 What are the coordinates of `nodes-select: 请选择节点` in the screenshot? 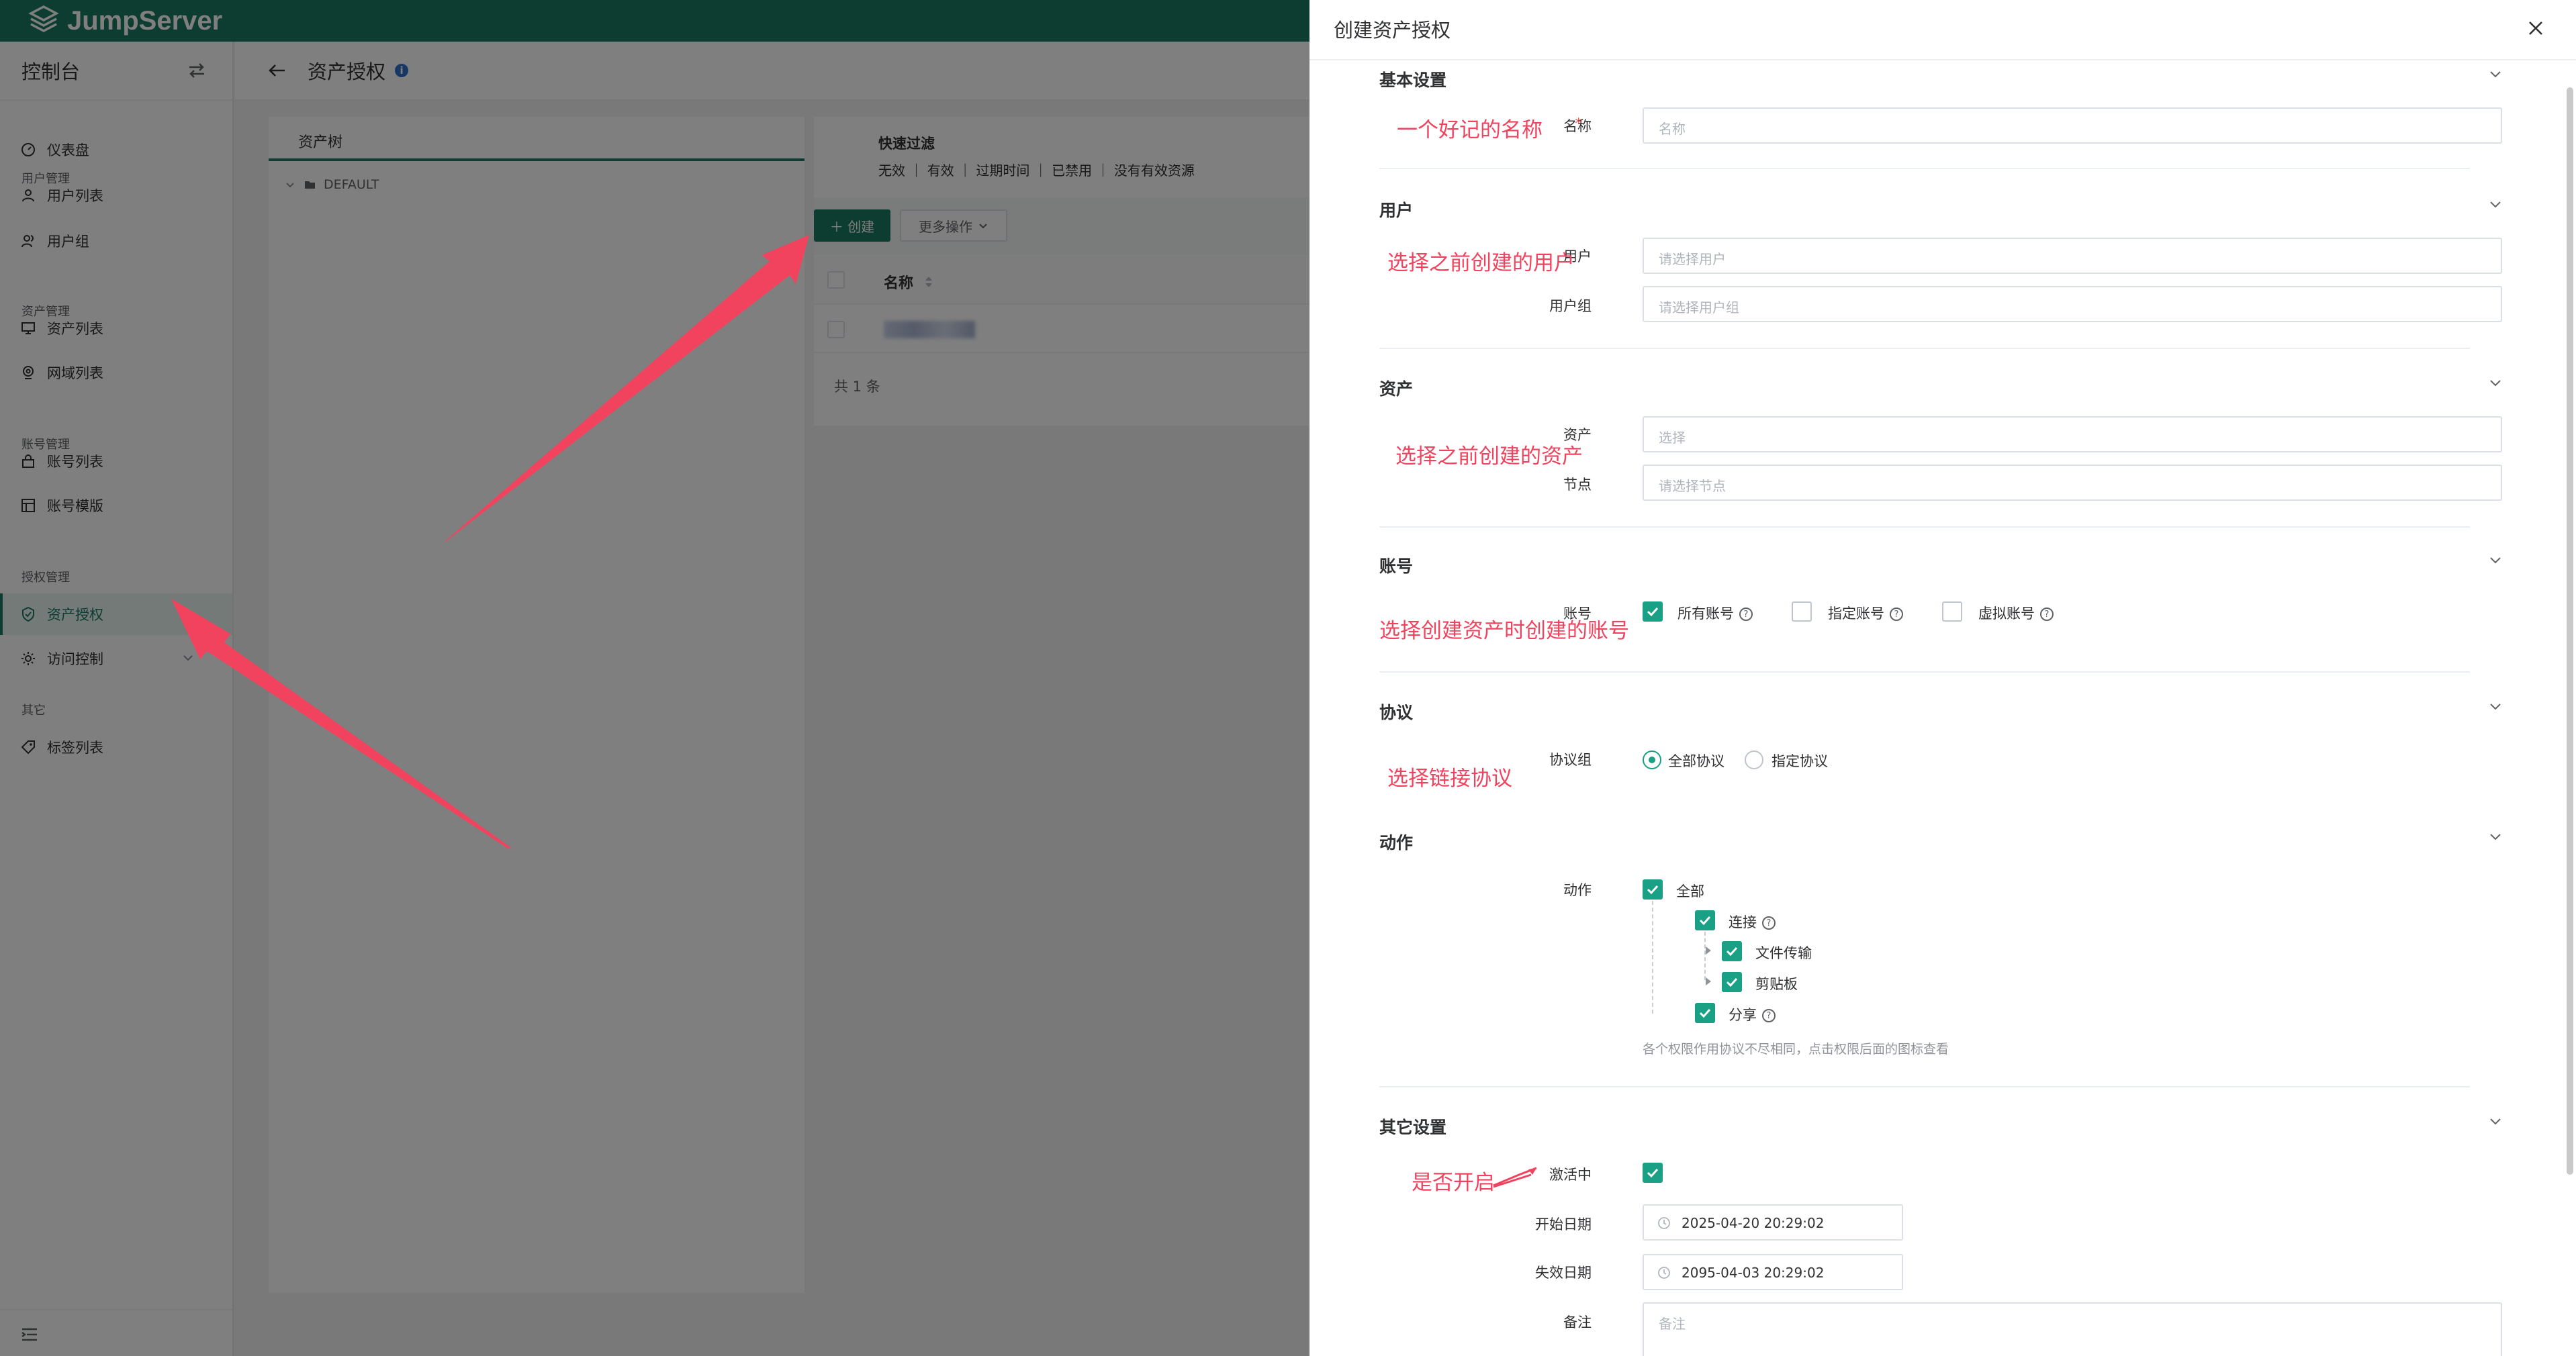 It's located at (2072, 483).